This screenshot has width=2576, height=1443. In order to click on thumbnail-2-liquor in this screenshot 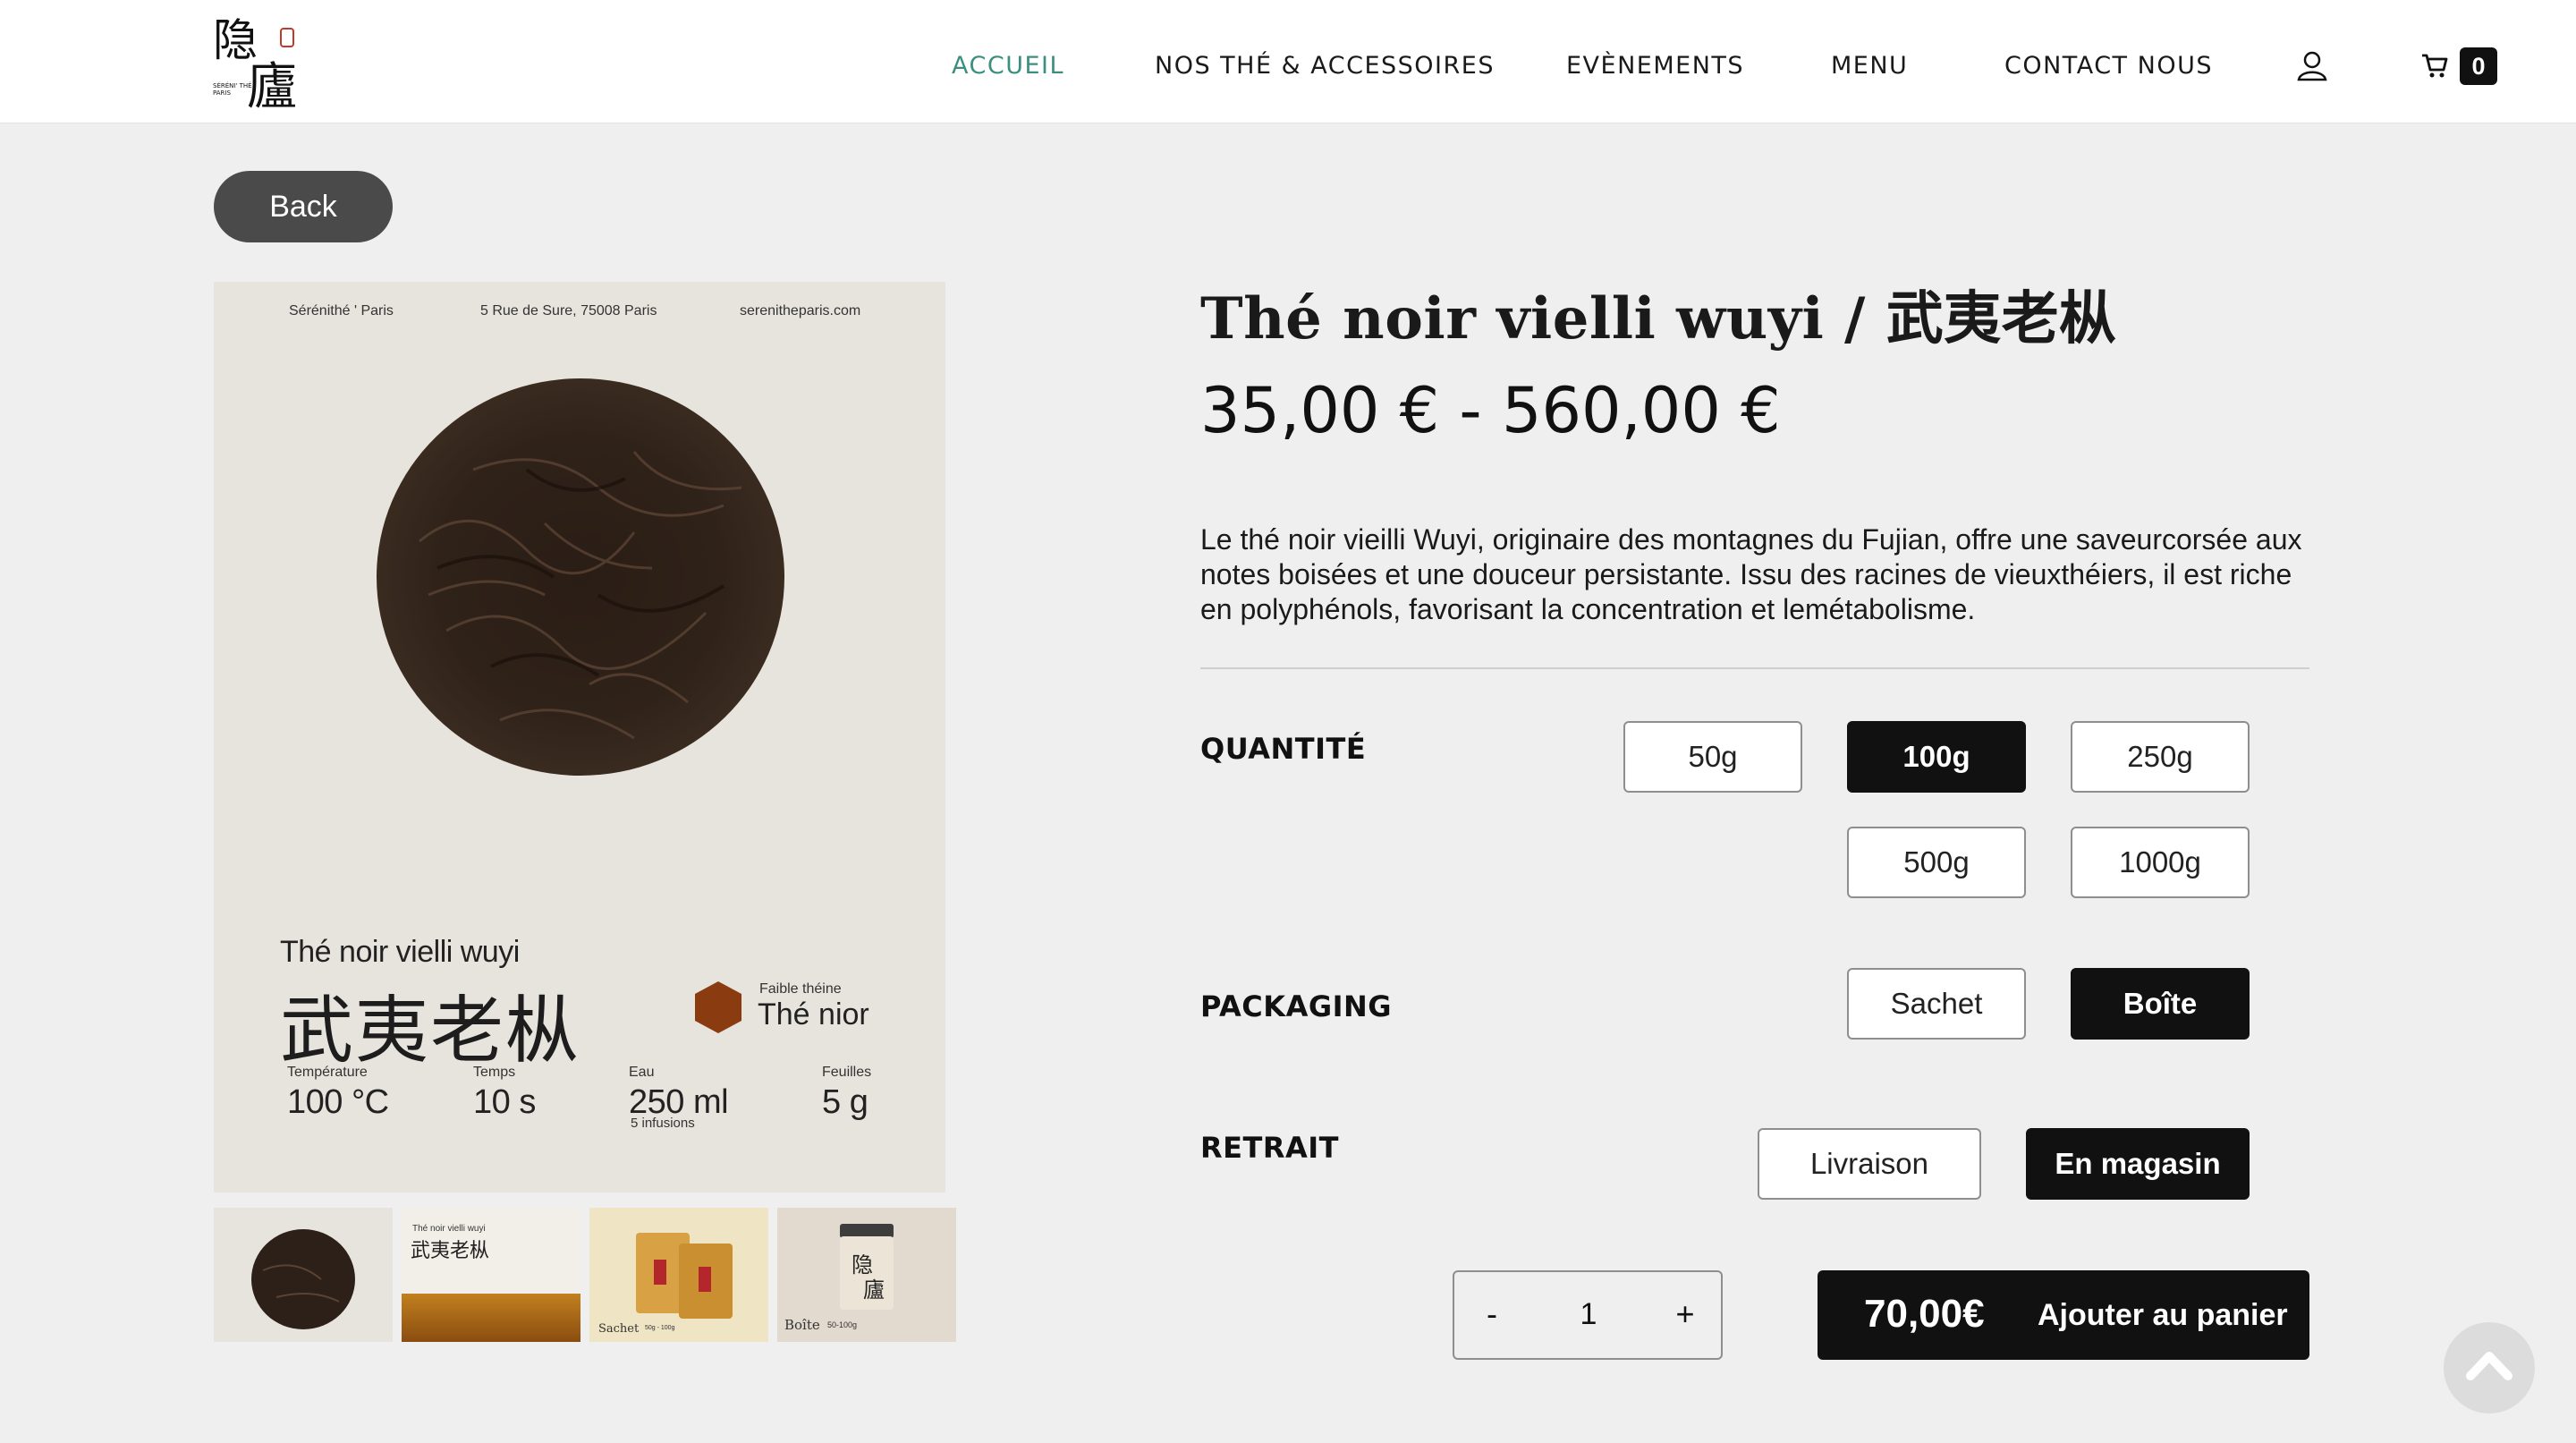, I will do `click(491, 1318)`.